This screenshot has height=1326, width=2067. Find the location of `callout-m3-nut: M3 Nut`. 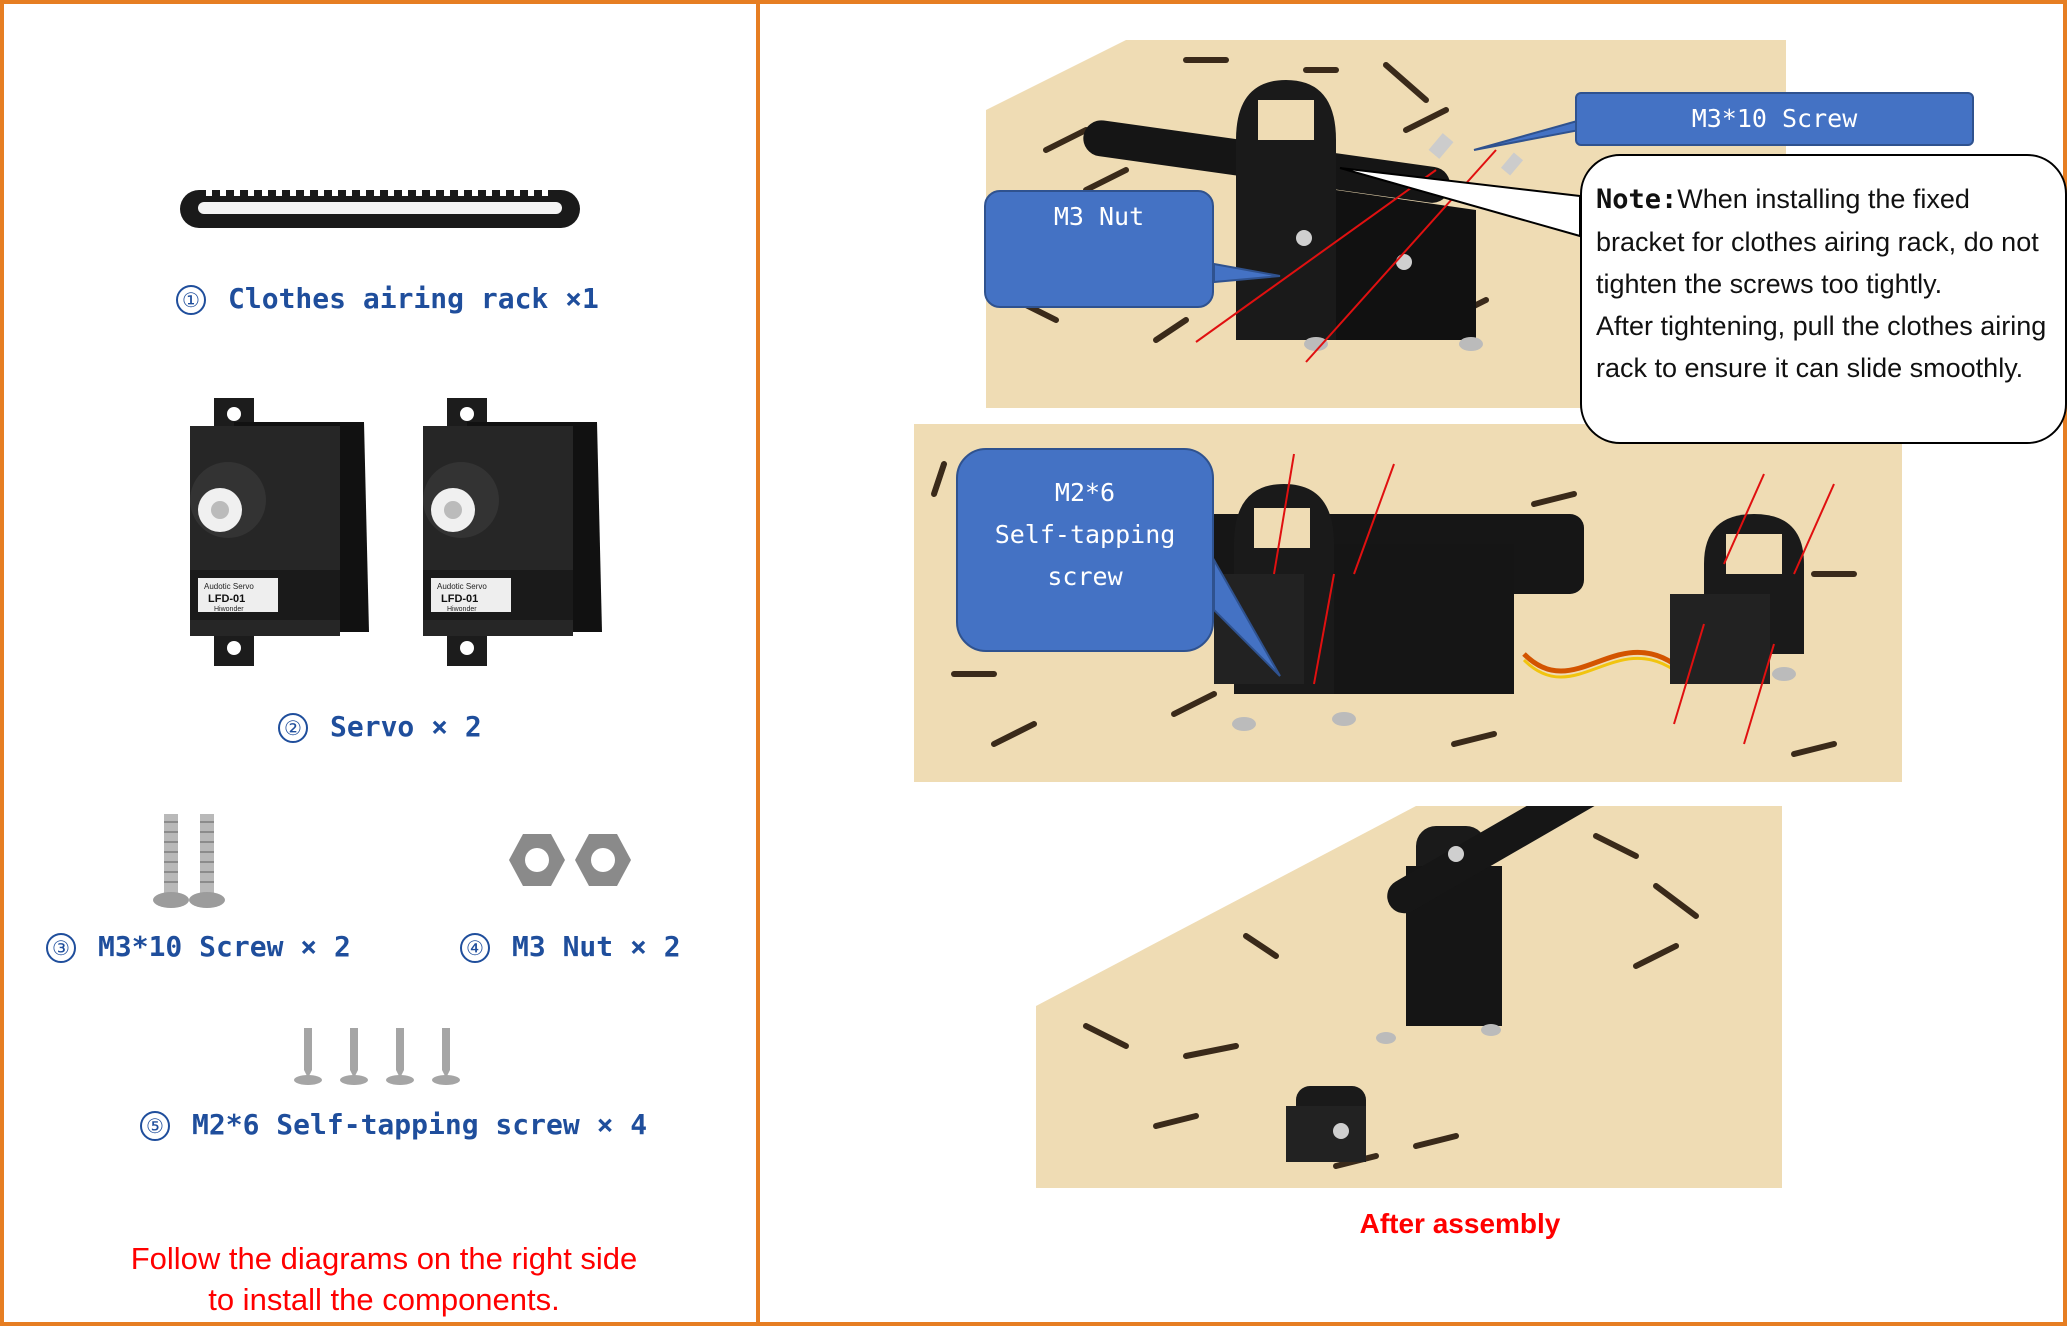

callout-m3-nut: M3 Nut is located at coordinates (1099, 249).